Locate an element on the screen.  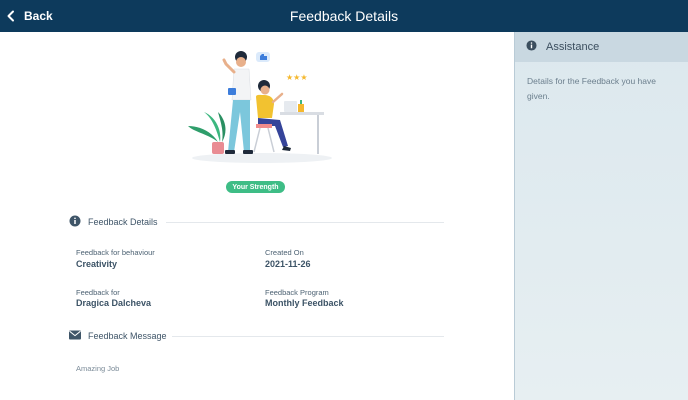
feedback-details-heading: Feedback Details is located at coordinates (123, 222).